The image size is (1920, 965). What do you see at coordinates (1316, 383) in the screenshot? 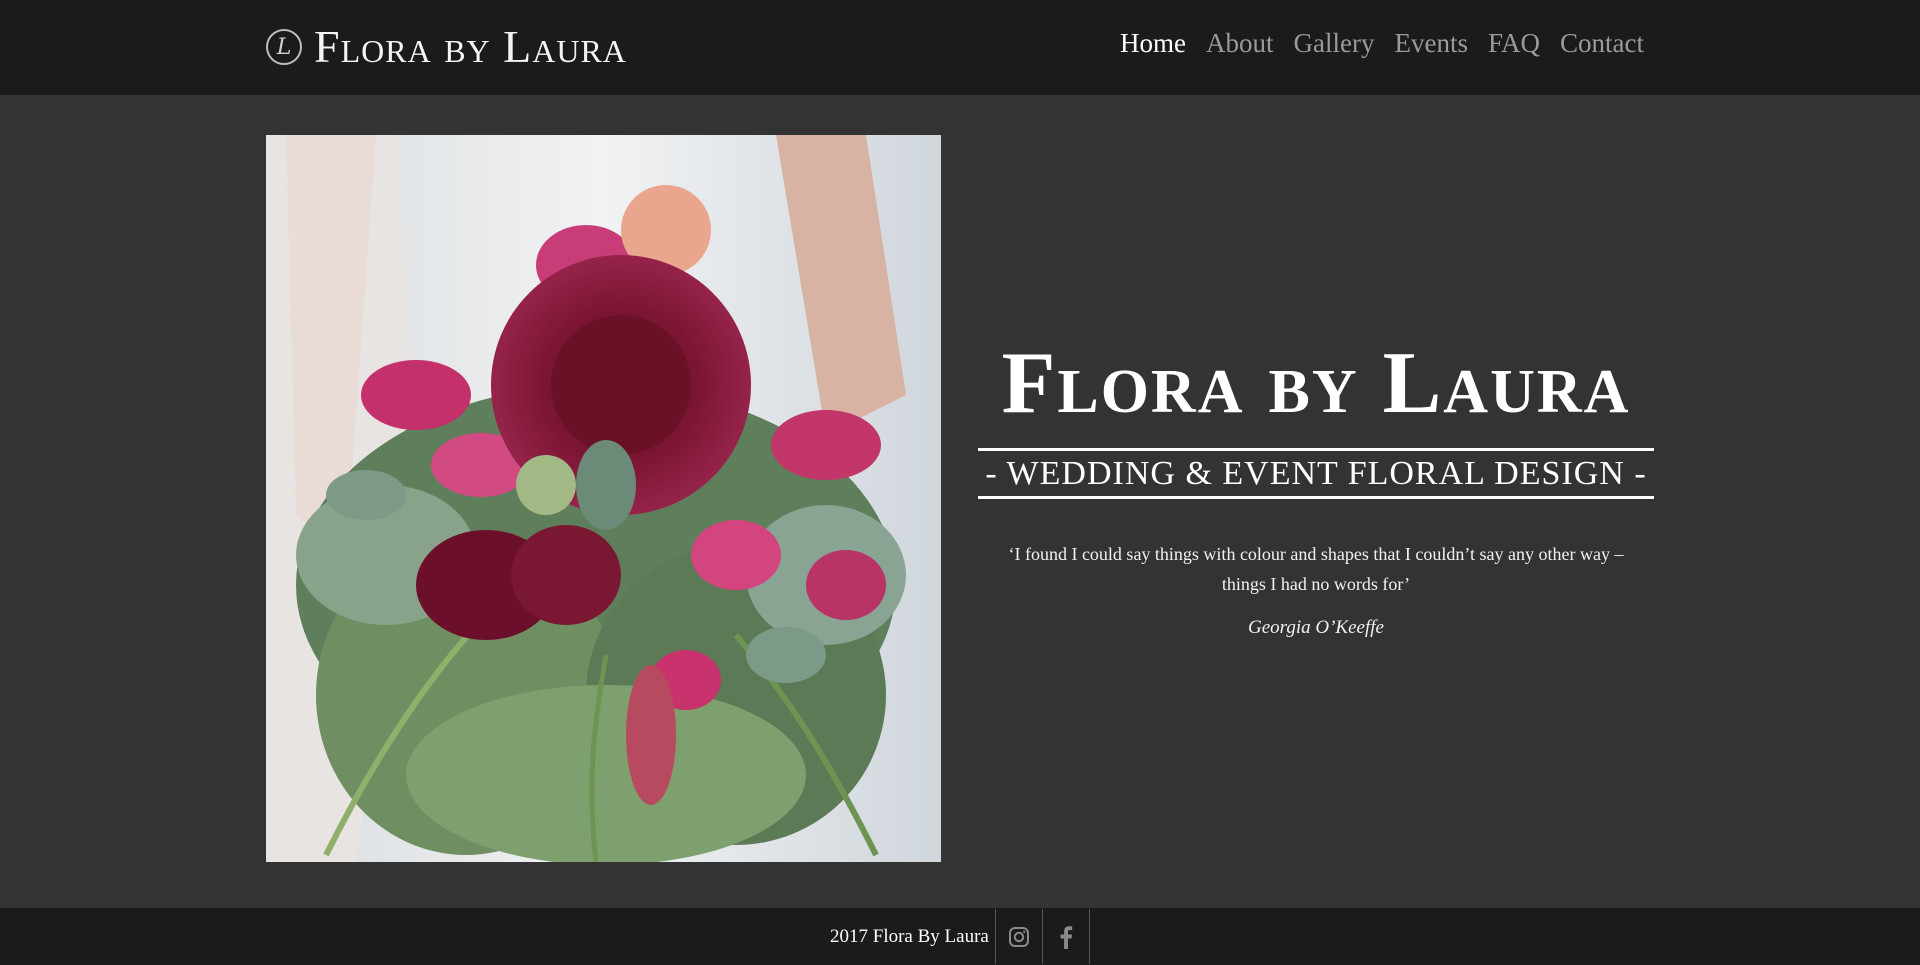
I see `hero-title: Flora by Laura` at bounding box center [1316, 383].